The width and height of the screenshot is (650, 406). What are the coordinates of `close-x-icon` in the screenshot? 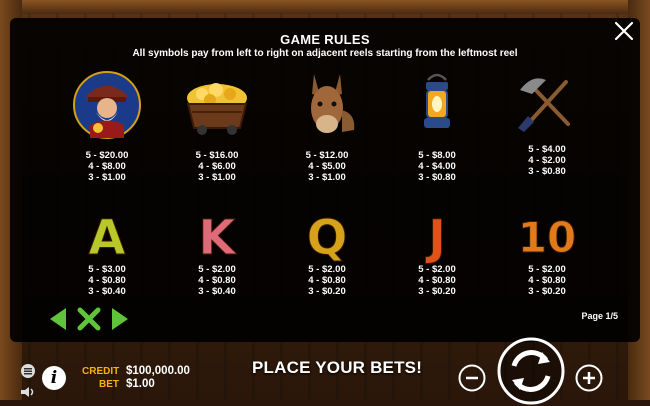 It's located at (89, 319).